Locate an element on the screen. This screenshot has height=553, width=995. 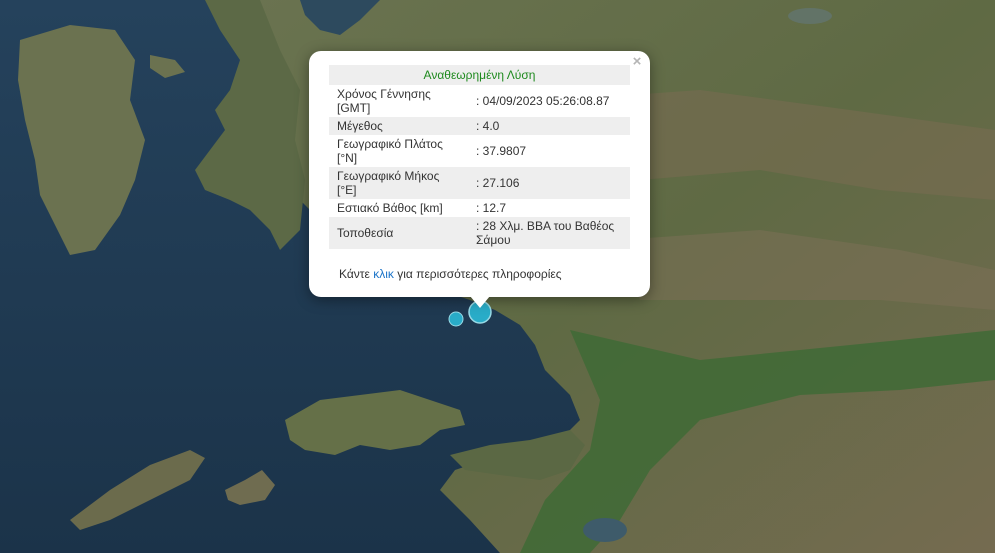
longitude-label: Γεωγραφικό Μήκος [°E] is located at coordinates (398, 183).